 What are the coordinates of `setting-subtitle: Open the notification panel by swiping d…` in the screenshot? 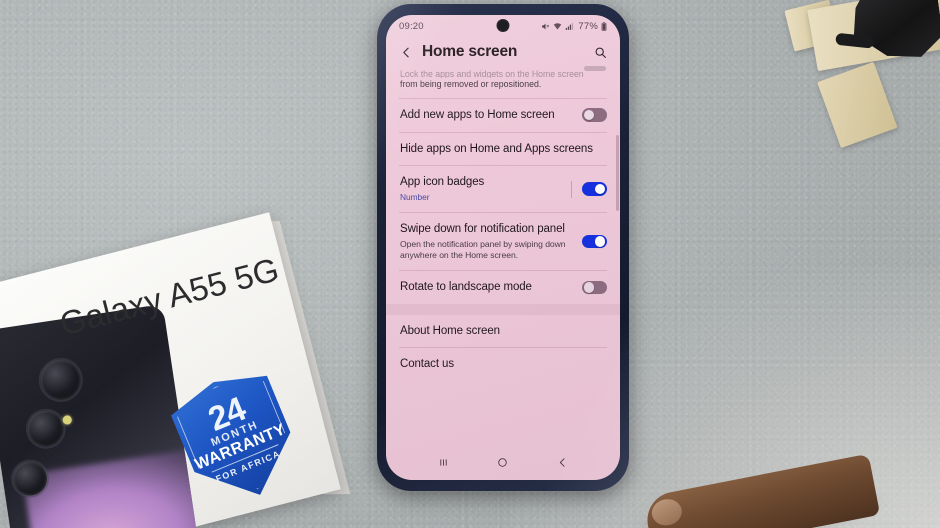 It's located at (483, 249).